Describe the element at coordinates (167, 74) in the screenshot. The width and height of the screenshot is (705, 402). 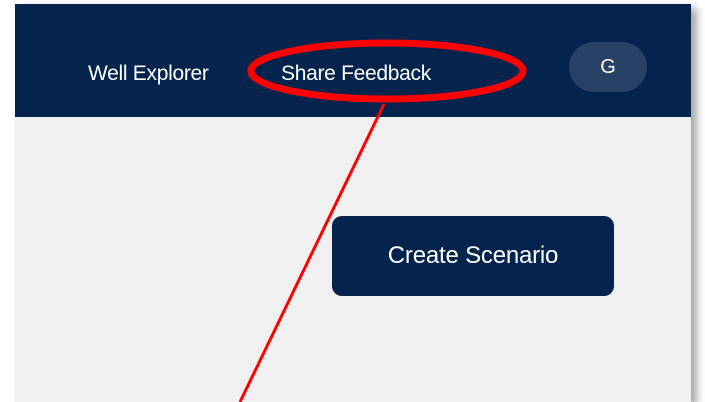
I see `nav-link-well-explorer: Well Explorer` at that location.